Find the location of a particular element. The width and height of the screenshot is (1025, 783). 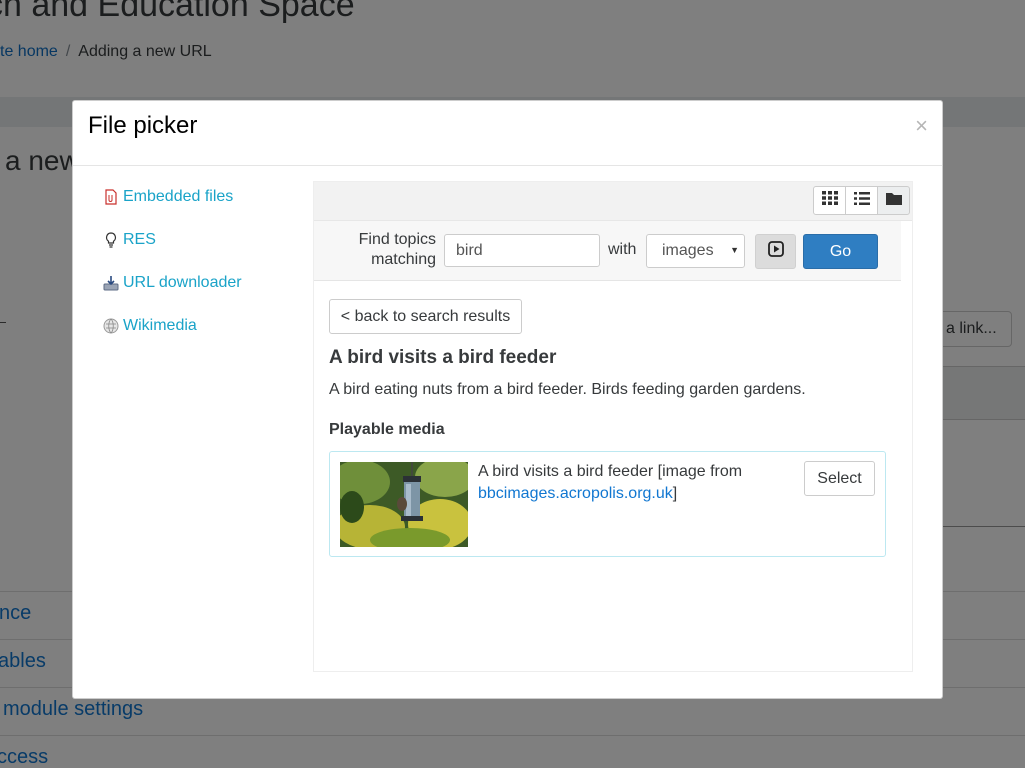

download-icon is located at coordinates (111, 283).